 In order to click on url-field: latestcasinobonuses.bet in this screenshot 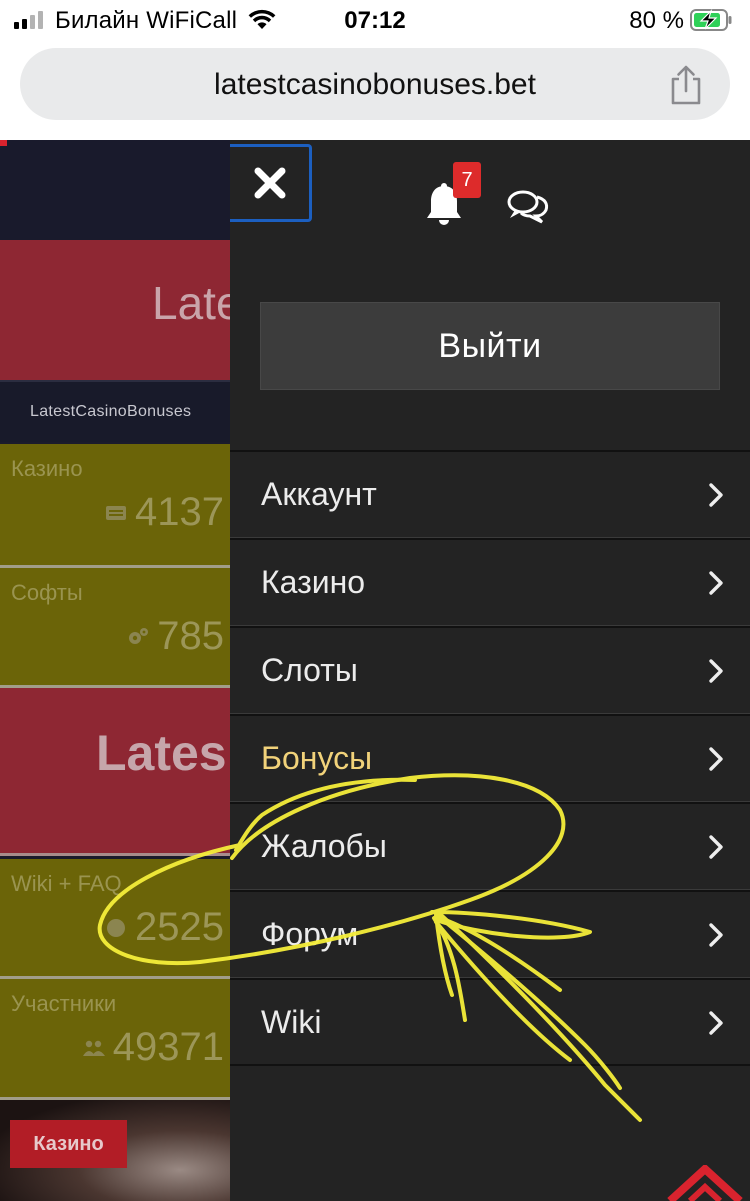, I will do `click(375, 84)`.